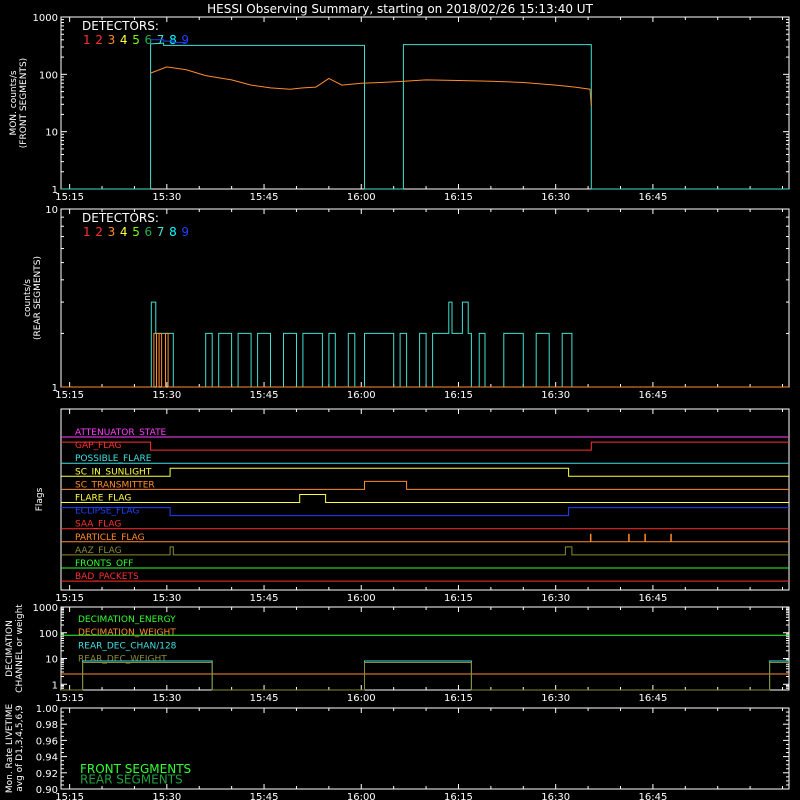 This screenshot has width=800, height=800. What do you see at coordinates (47, 709) in the screenshot?
I see `y-tick-label: 1.00` at bounding box center [47, 709].